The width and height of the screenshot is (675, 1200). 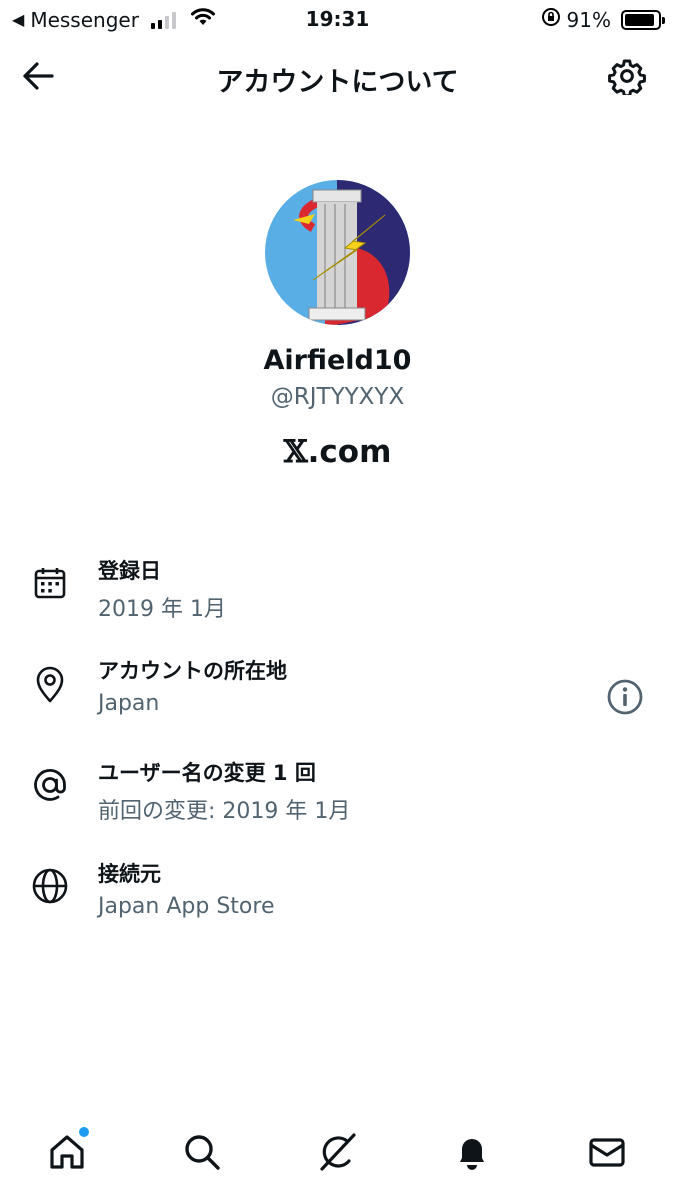 What do you see at coordinates (337, 360) in the screenshot?
I see `display-name: Airfield10` at bounding box center [337, 360].